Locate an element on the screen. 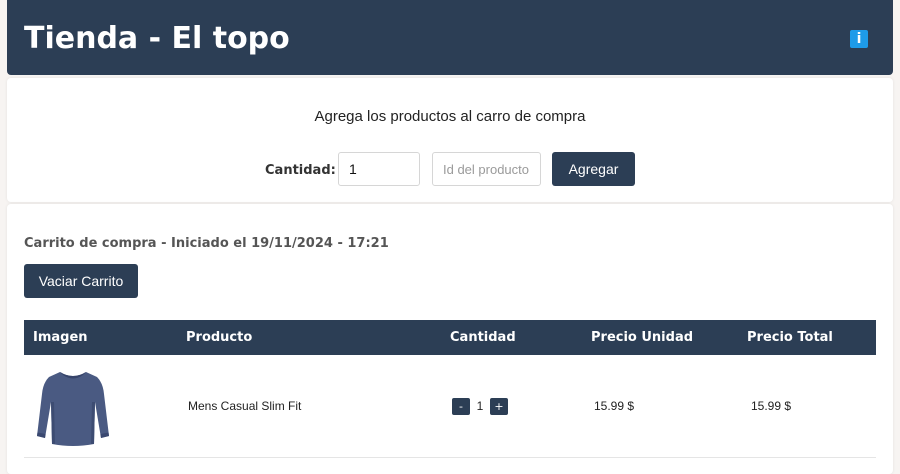  quantity-input is located at coordinates (379, 169).